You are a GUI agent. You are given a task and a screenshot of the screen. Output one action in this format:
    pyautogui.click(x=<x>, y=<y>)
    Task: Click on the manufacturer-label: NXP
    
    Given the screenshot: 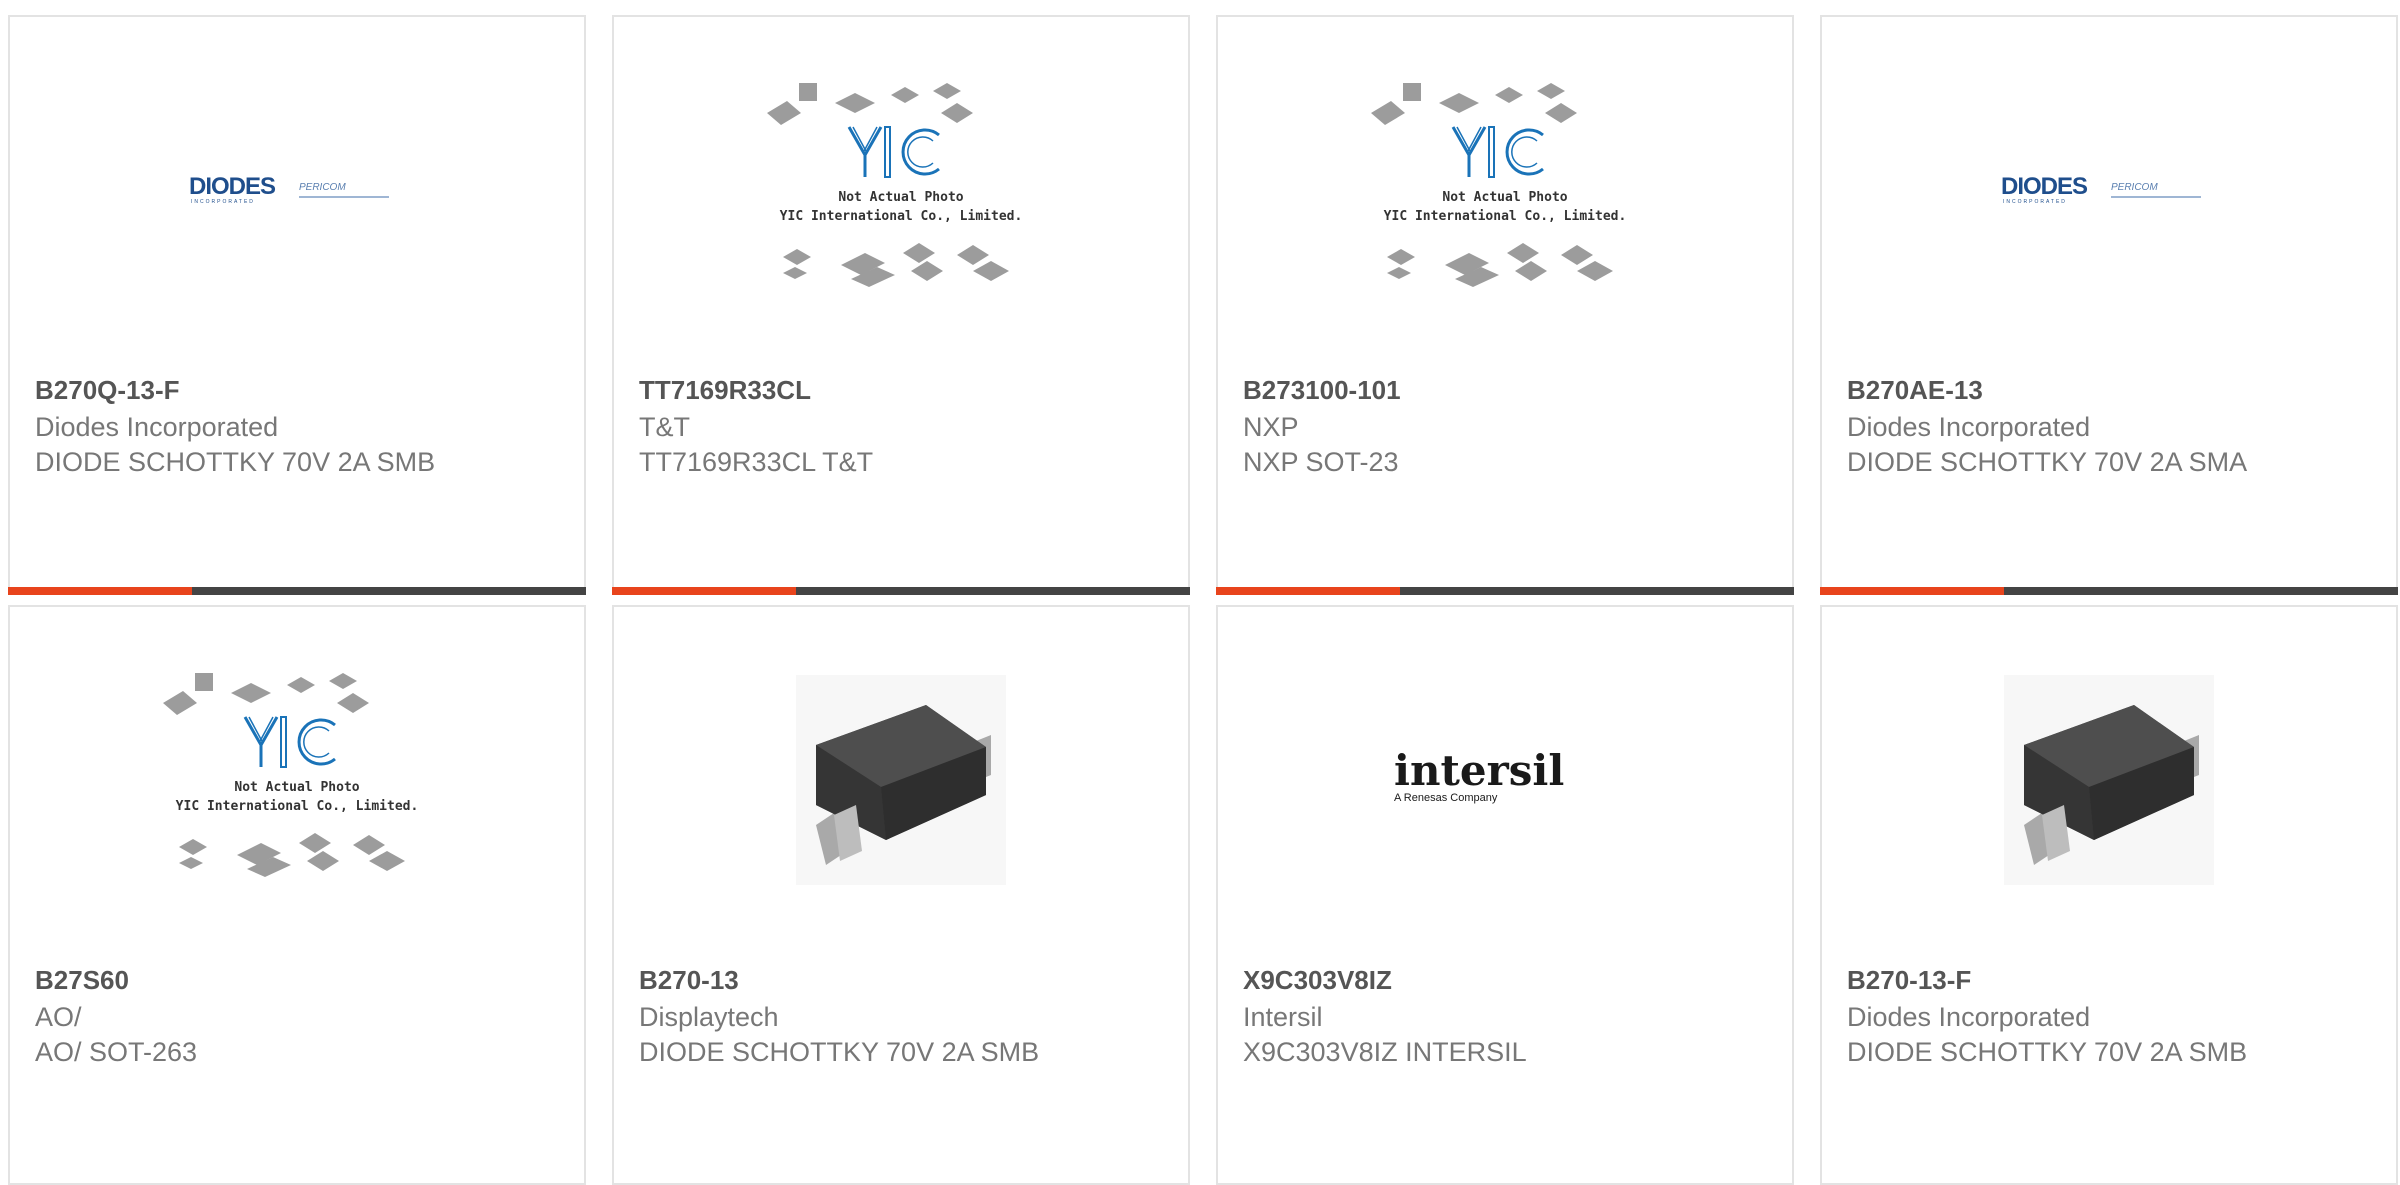 What is the action you would take?
    pyautogui.click(x=1271, y=427)
    